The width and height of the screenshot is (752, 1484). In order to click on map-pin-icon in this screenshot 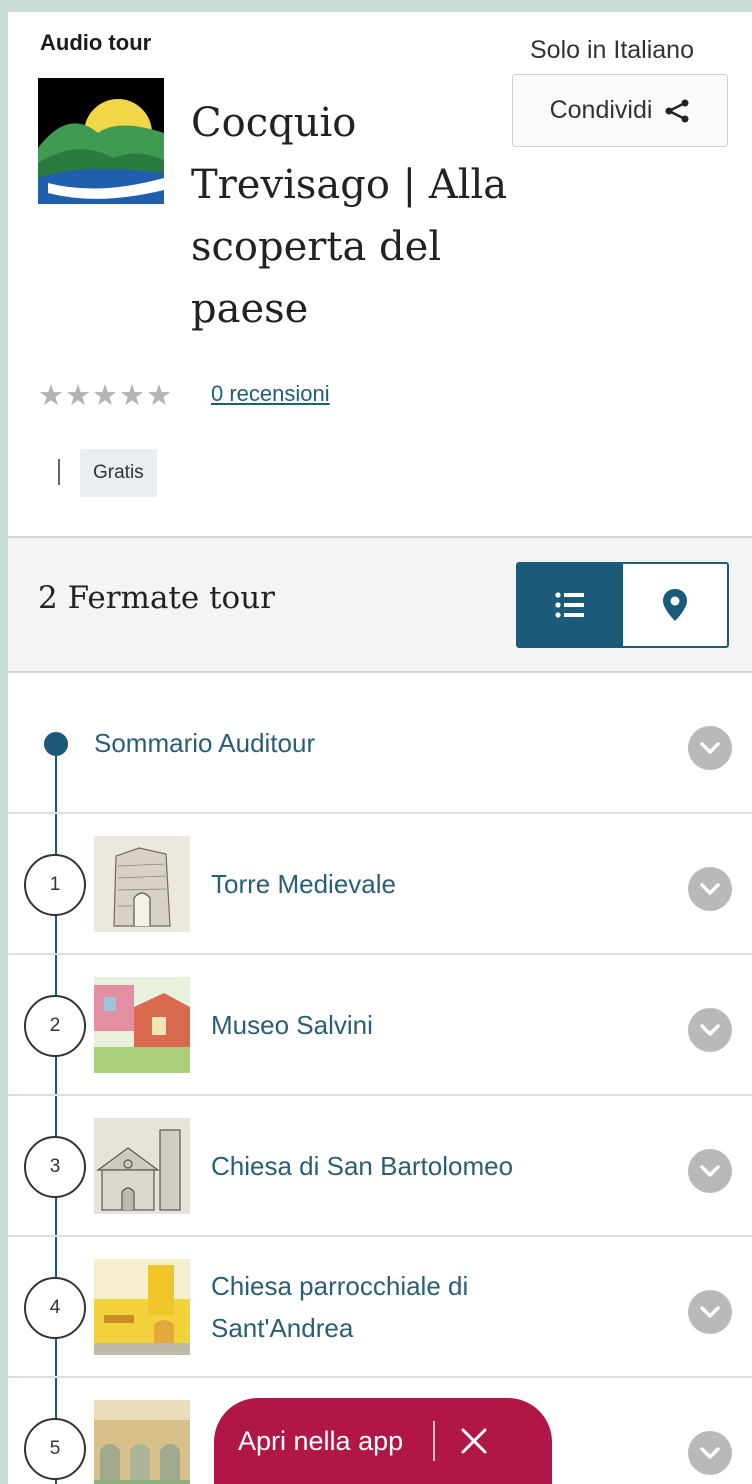, I will do `click(674, 605)`.